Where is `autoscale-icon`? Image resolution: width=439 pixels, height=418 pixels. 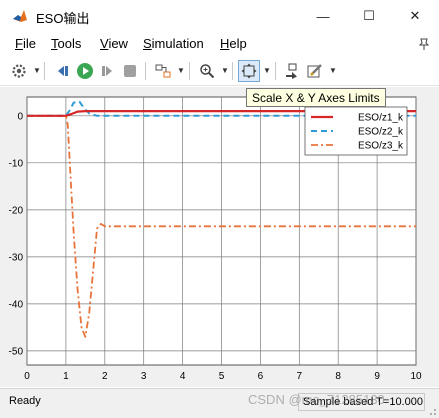
autoscale-icon is located at coordinates (249, 71).